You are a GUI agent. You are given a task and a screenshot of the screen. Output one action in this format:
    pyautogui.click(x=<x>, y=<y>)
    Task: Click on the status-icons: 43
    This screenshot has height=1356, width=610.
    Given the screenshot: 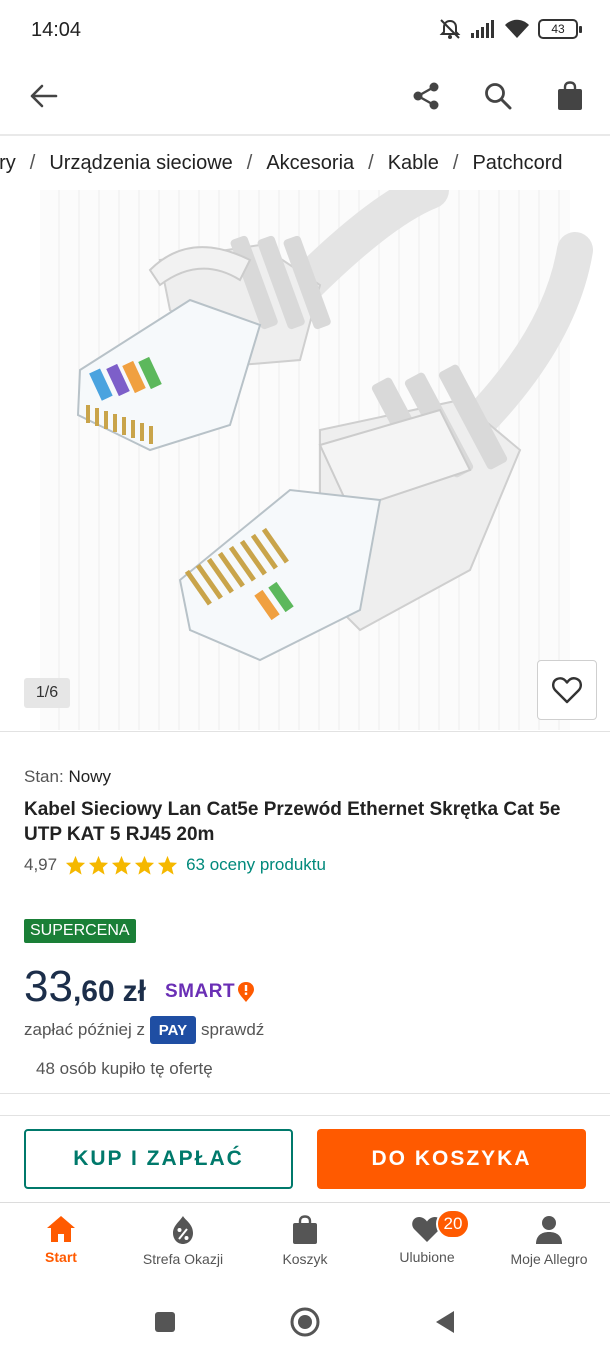 What is the action you would take?
    pyautogui.click(x=510, y=29)
    